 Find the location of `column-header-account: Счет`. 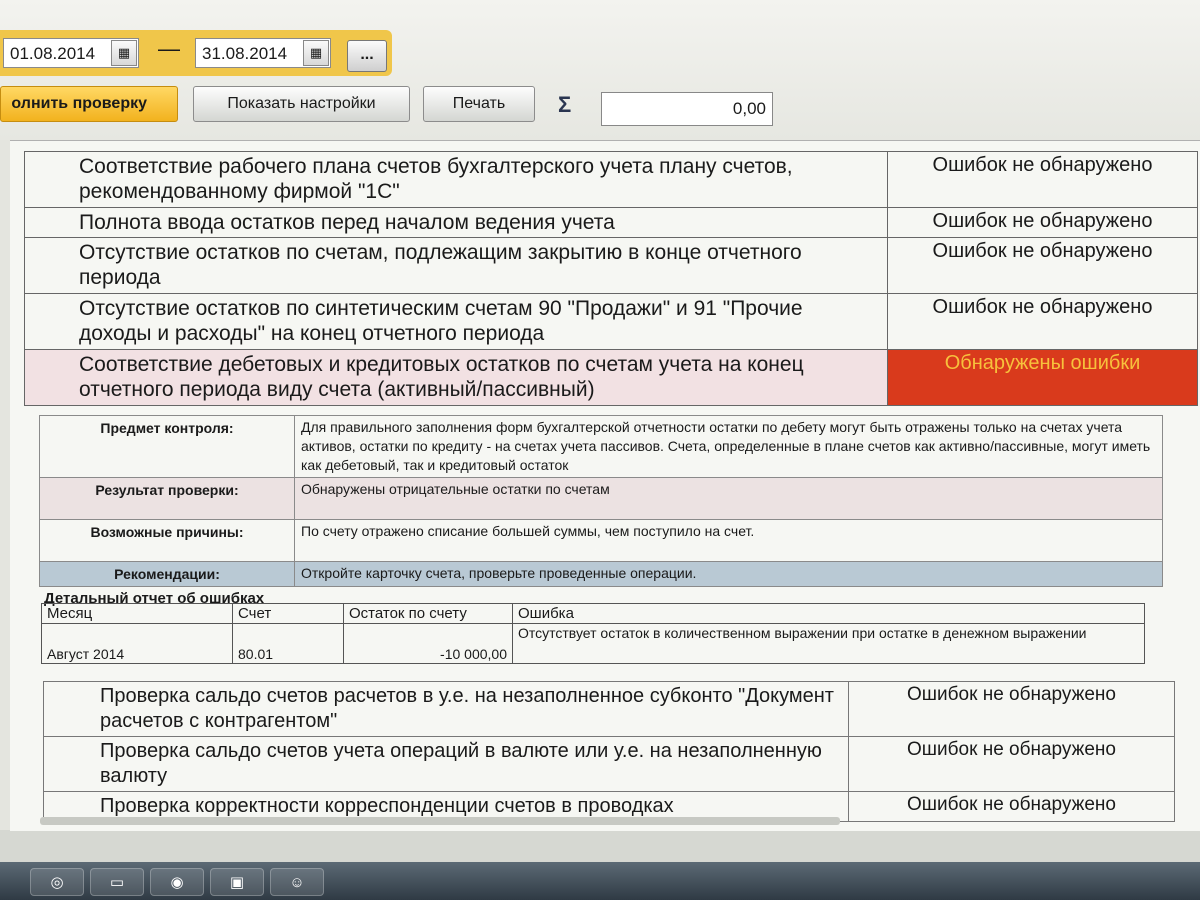

column-header-account: Счет is located at coordinates (288, 613).